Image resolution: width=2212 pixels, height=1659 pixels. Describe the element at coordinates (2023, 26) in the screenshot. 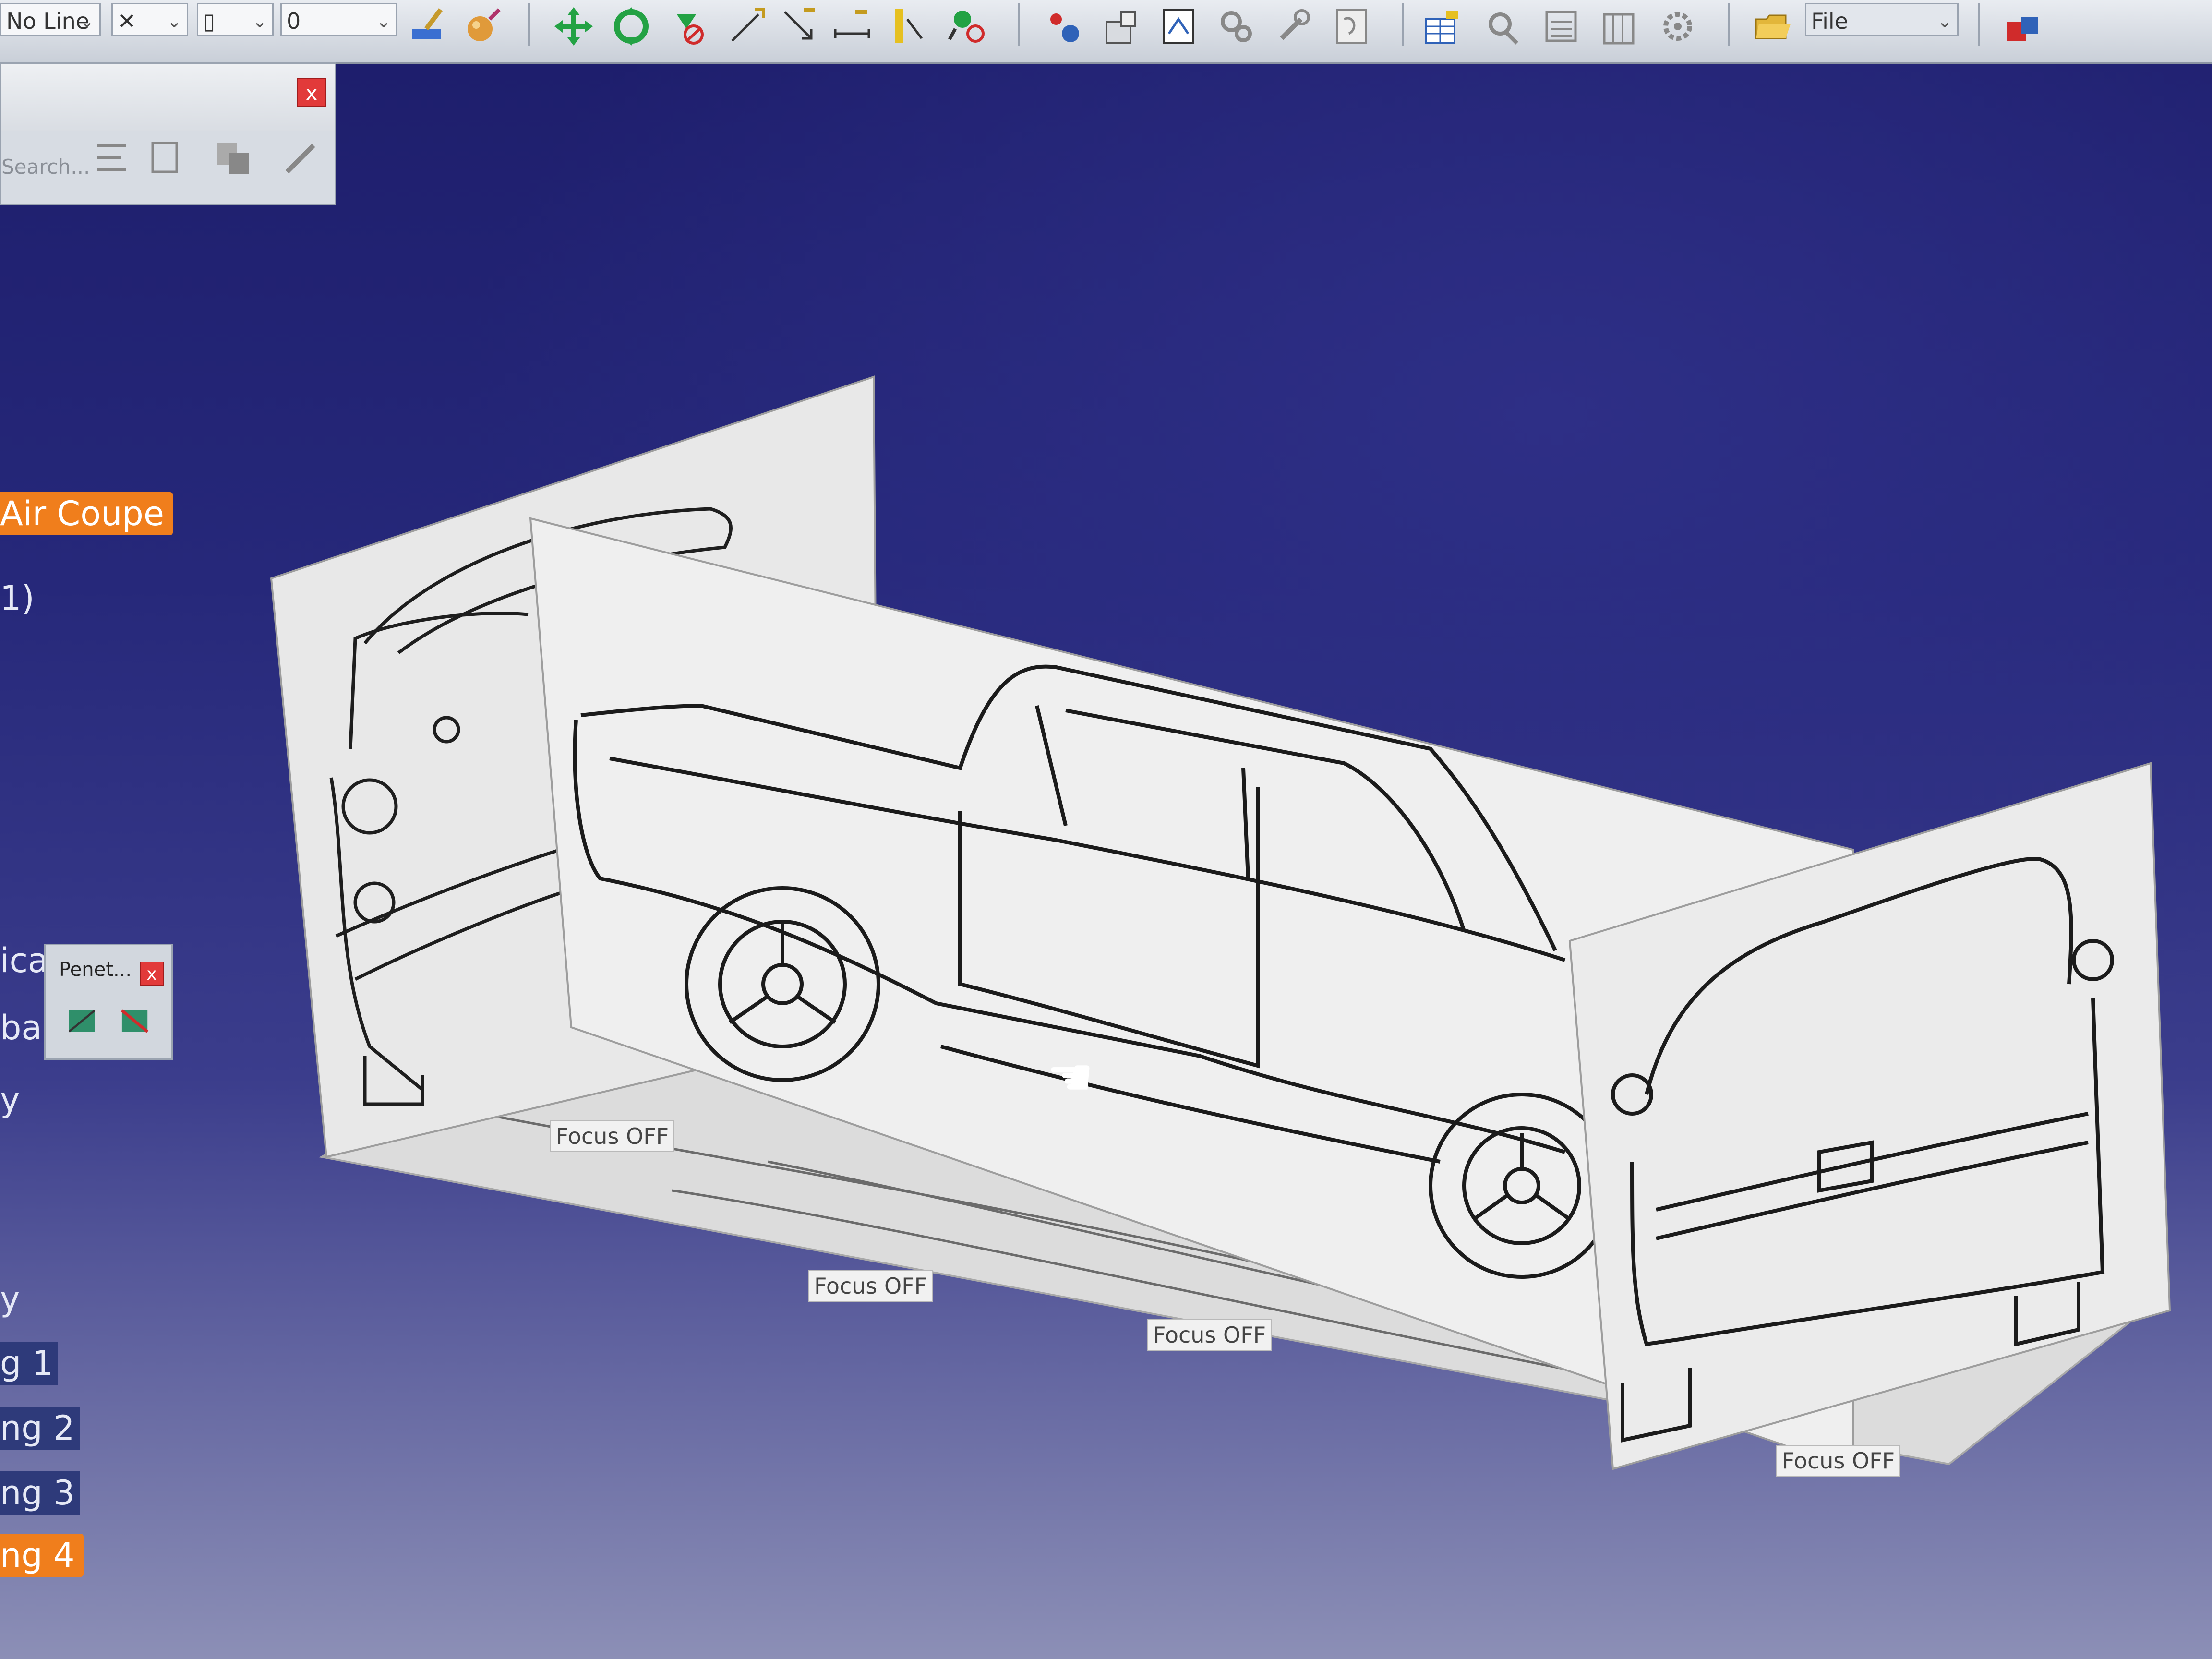

I see `network-icon` at that location.